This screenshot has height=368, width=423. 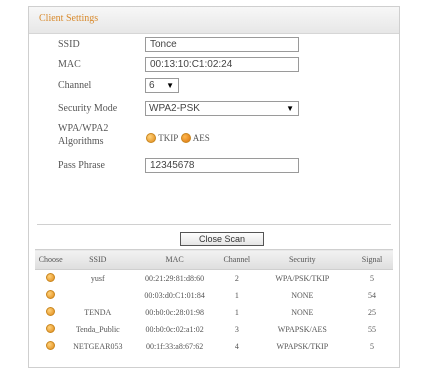 I want to click on table-row: 00:03:d0:C1:01:84 1 NONE 54, so click(x=214, y=295).